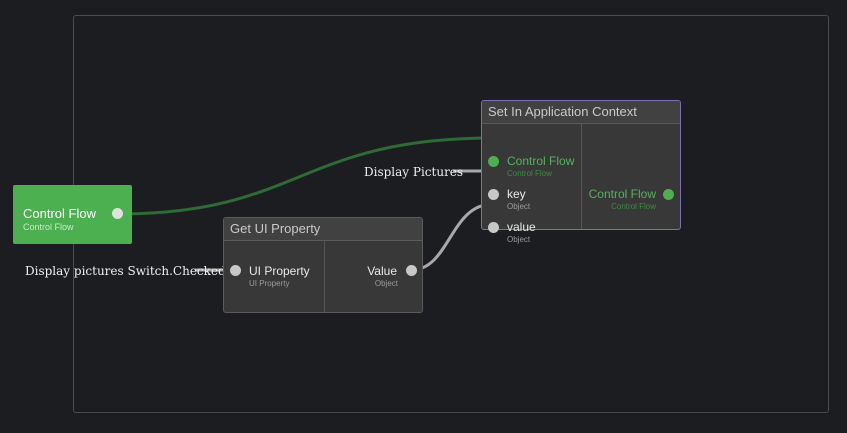 This screenshot has height=433, width=847. Describe the element at coordinates (668, 194) in the screenshot. I see `control-flow-output-dot` at that location.